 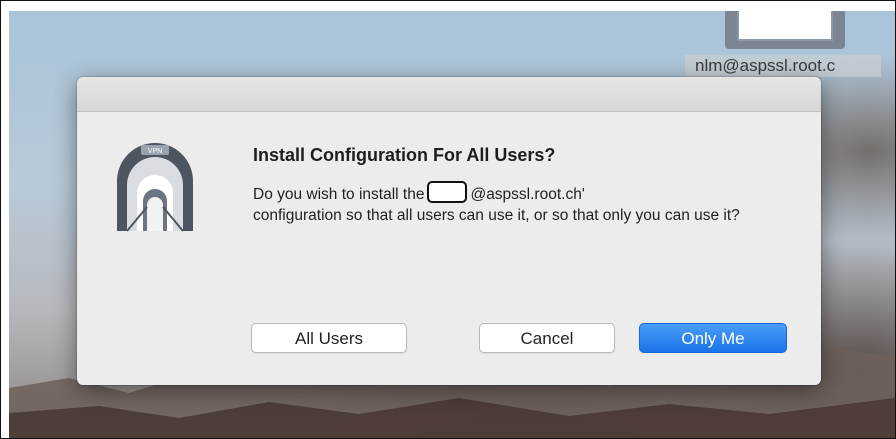 I want to click on vpn-badge-text: VPN, so click(x=155, y=151).